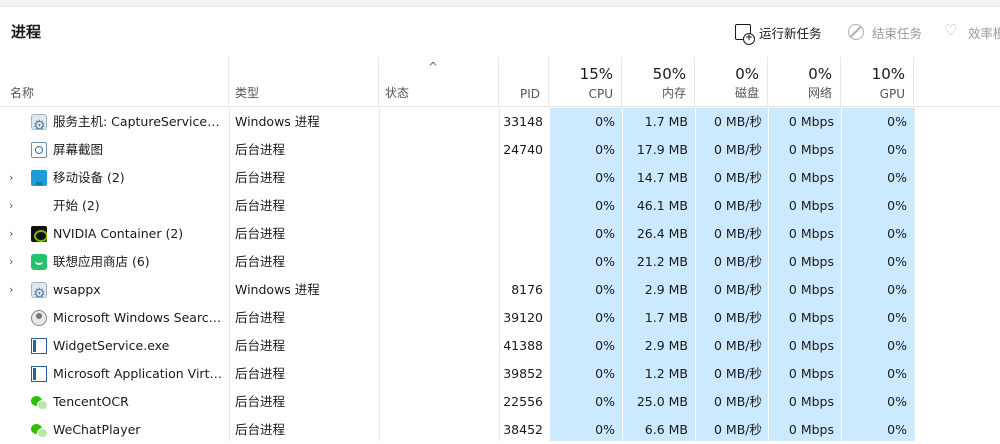 Image resolution: width=1000 pixels, height=444 pixels. What do you see at coordinates (500, 262) in the screenshot?
I see `table-row: › 联想应用商店 (6) 后台进程 0% 21.2 MB 0 MB/秒 0 Mbps 0%` at bounding box center [500, 262].